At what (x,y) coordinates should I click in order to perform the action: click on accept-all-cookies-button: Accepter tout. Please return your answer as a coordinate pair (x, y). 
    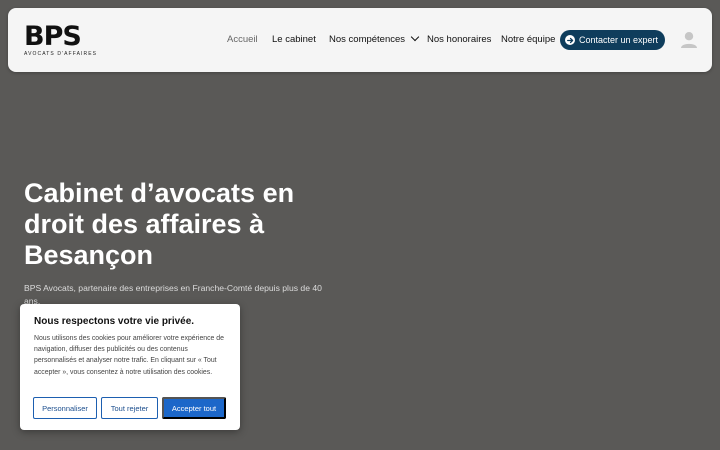
    Looking at the image, I should click on (194, 408).